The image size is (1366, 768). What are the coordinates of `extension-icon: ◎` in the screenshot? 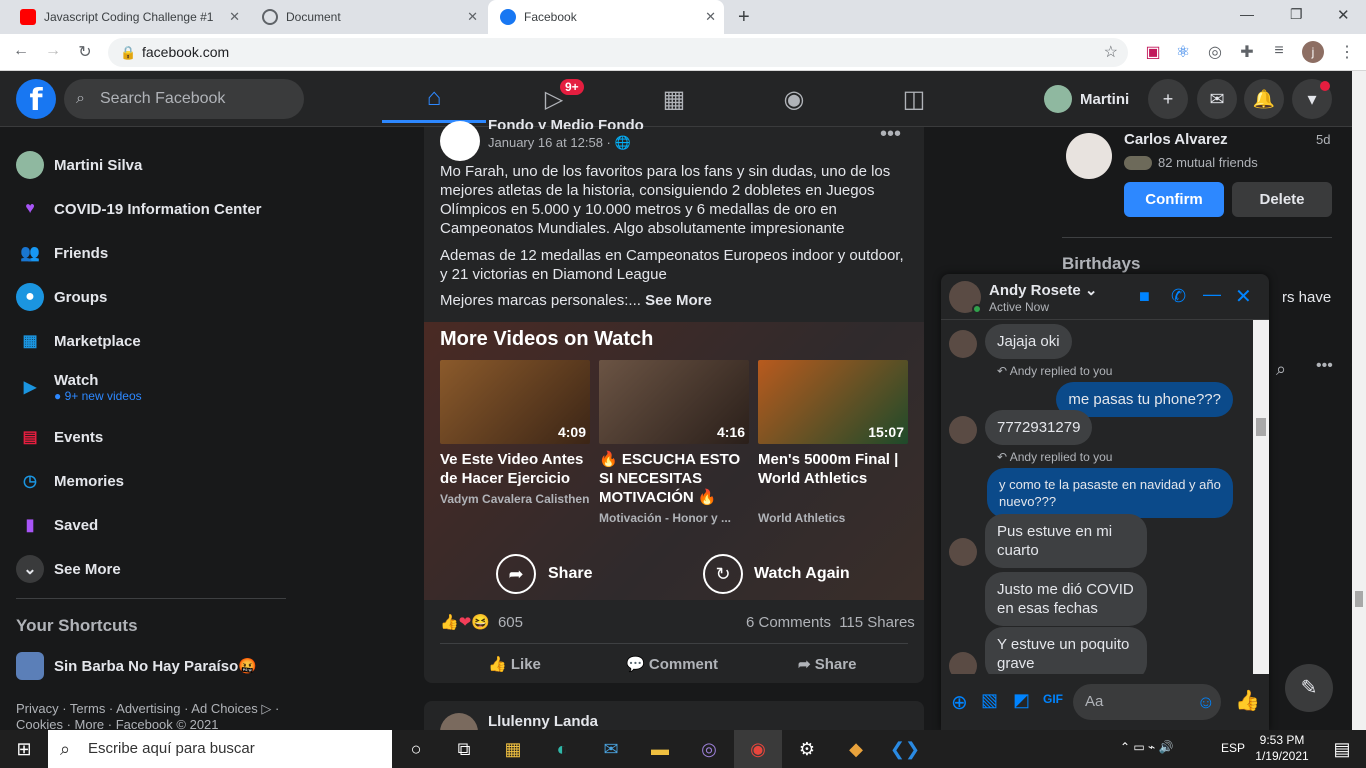 It's located at (1215, 52).